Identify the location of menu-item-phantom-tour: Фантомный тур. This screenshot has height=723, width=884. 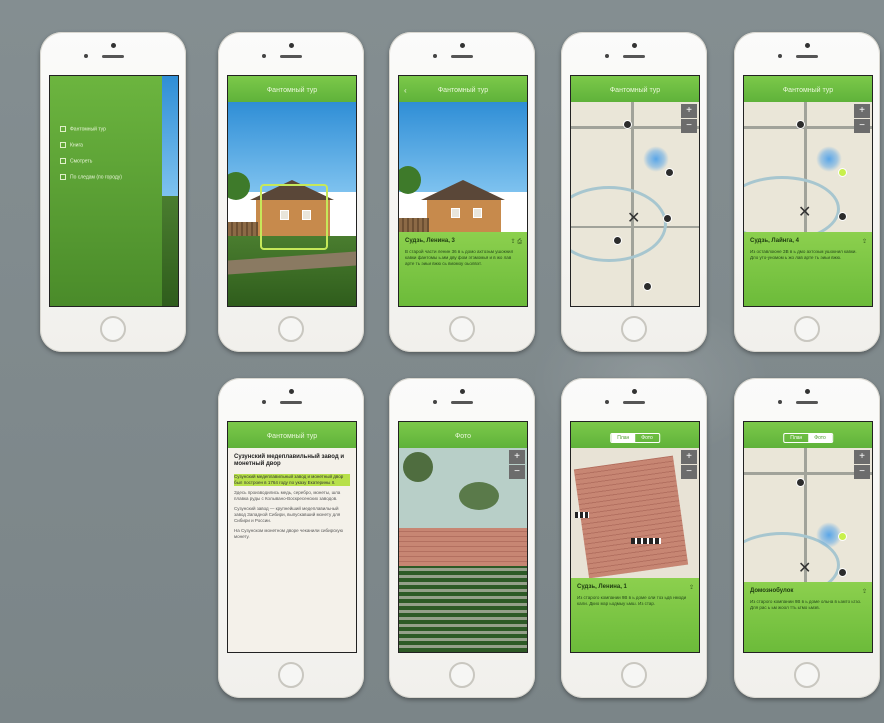
(83, 129).